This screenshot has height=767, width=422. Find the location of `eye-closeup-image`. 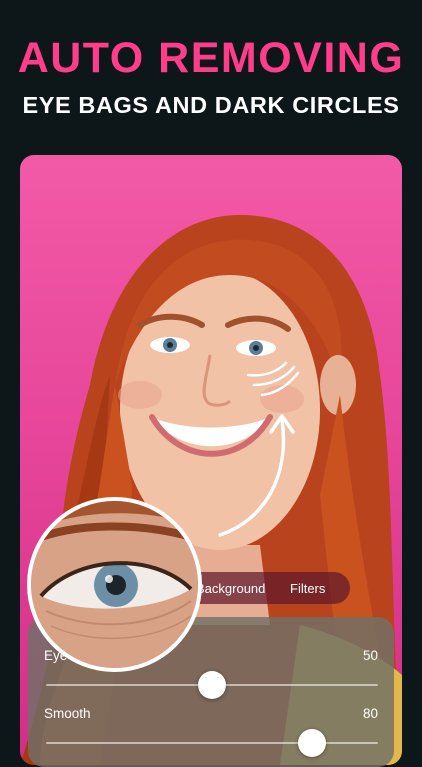

eye-closeup-image is located at coordinates (114, 584).